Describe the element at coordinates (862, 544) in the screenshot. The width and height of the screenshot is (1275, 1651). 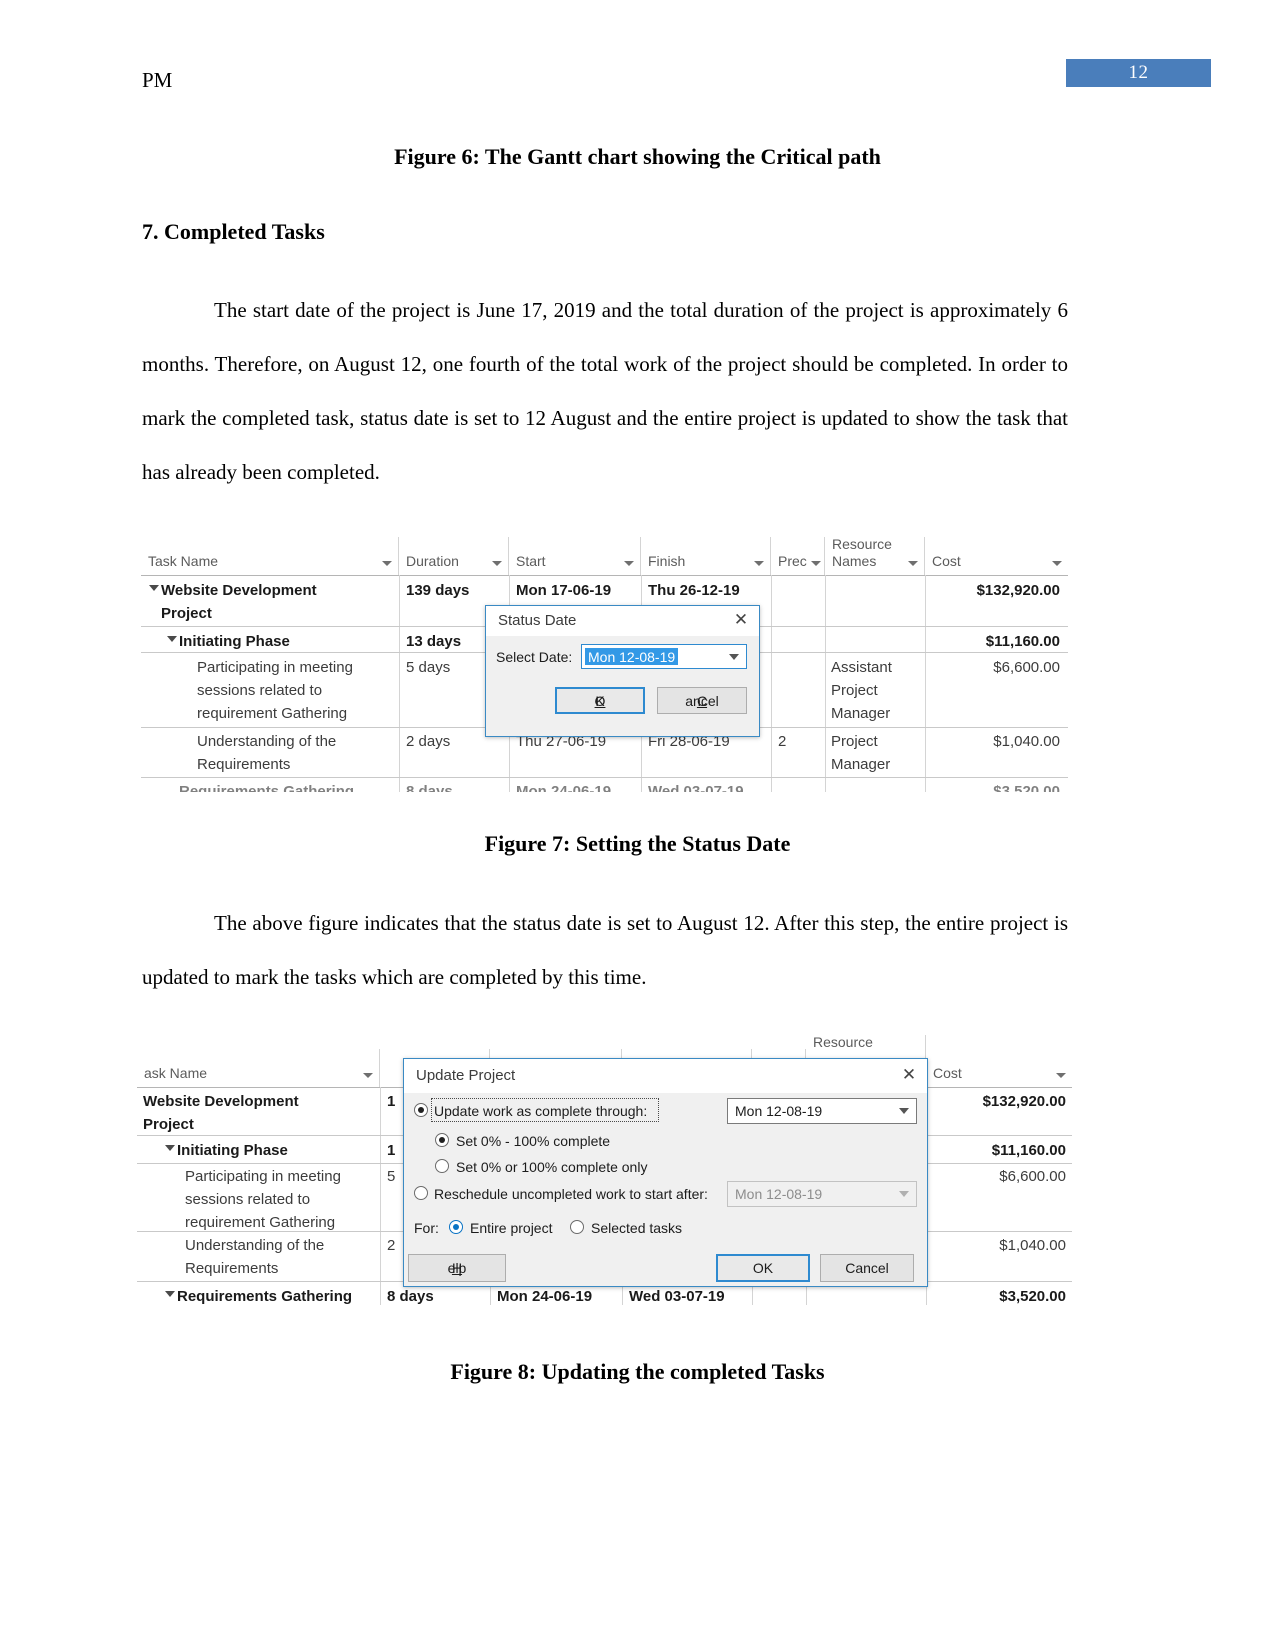
I see `fig7-col-label-top: Resource` at that location.